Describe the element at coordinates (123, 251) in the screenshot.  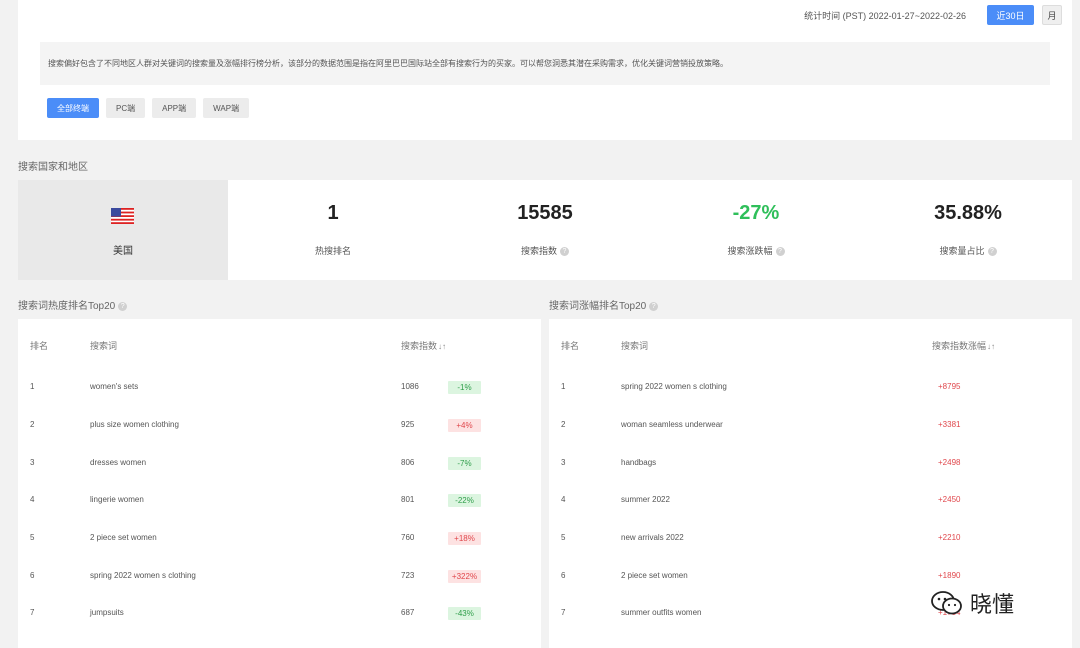
I see `country-name: 美国` at that location.